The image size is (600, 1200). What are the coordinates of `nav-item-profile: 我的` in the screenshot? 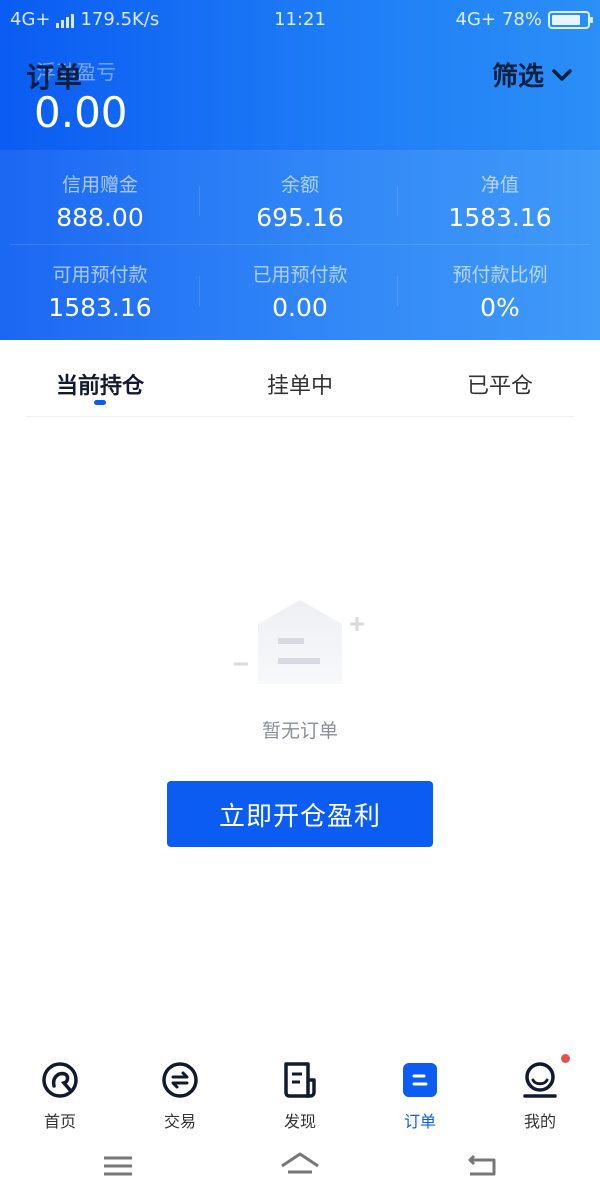 It's located at (540, 1093).